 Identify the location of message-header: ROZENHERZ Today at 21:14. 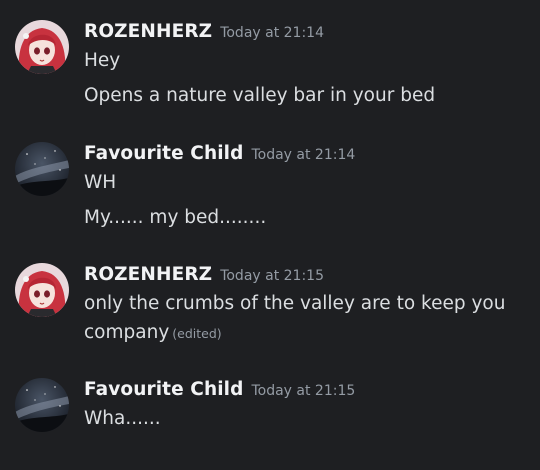
(204, 31).